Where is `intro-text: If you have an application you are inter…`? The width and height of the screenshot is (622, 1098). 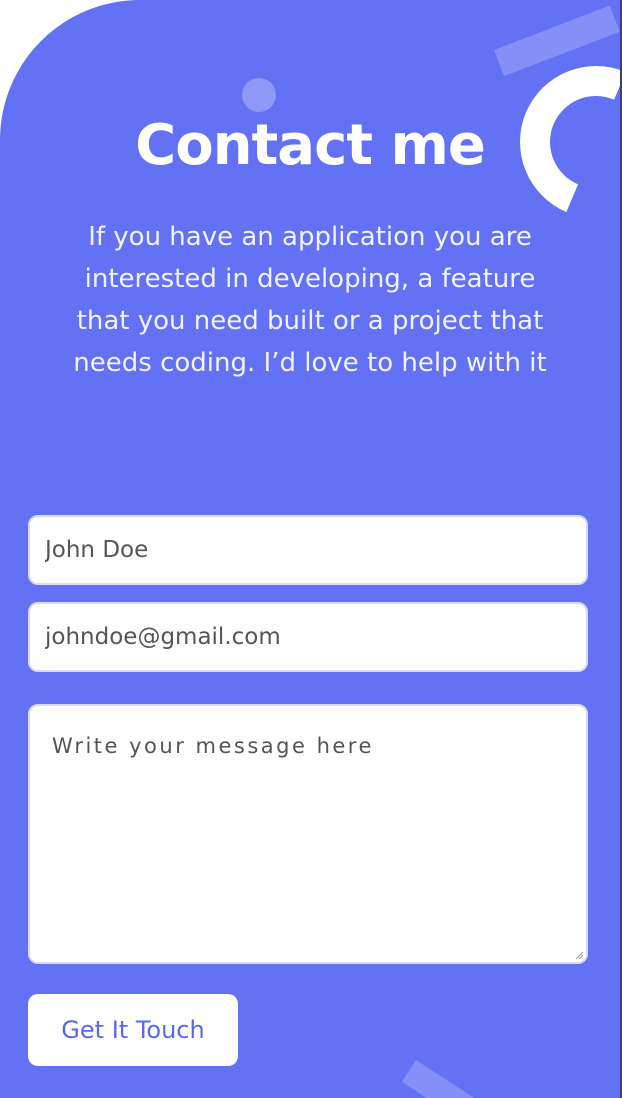
intro-text: If you have an application you are inter… is located at coordinates (310, 300).